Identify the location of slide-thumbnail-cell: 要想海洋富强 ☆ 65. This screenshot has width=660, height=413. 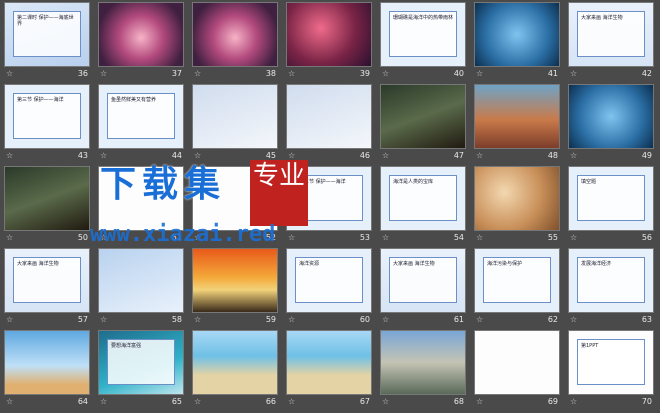
(141, 369).